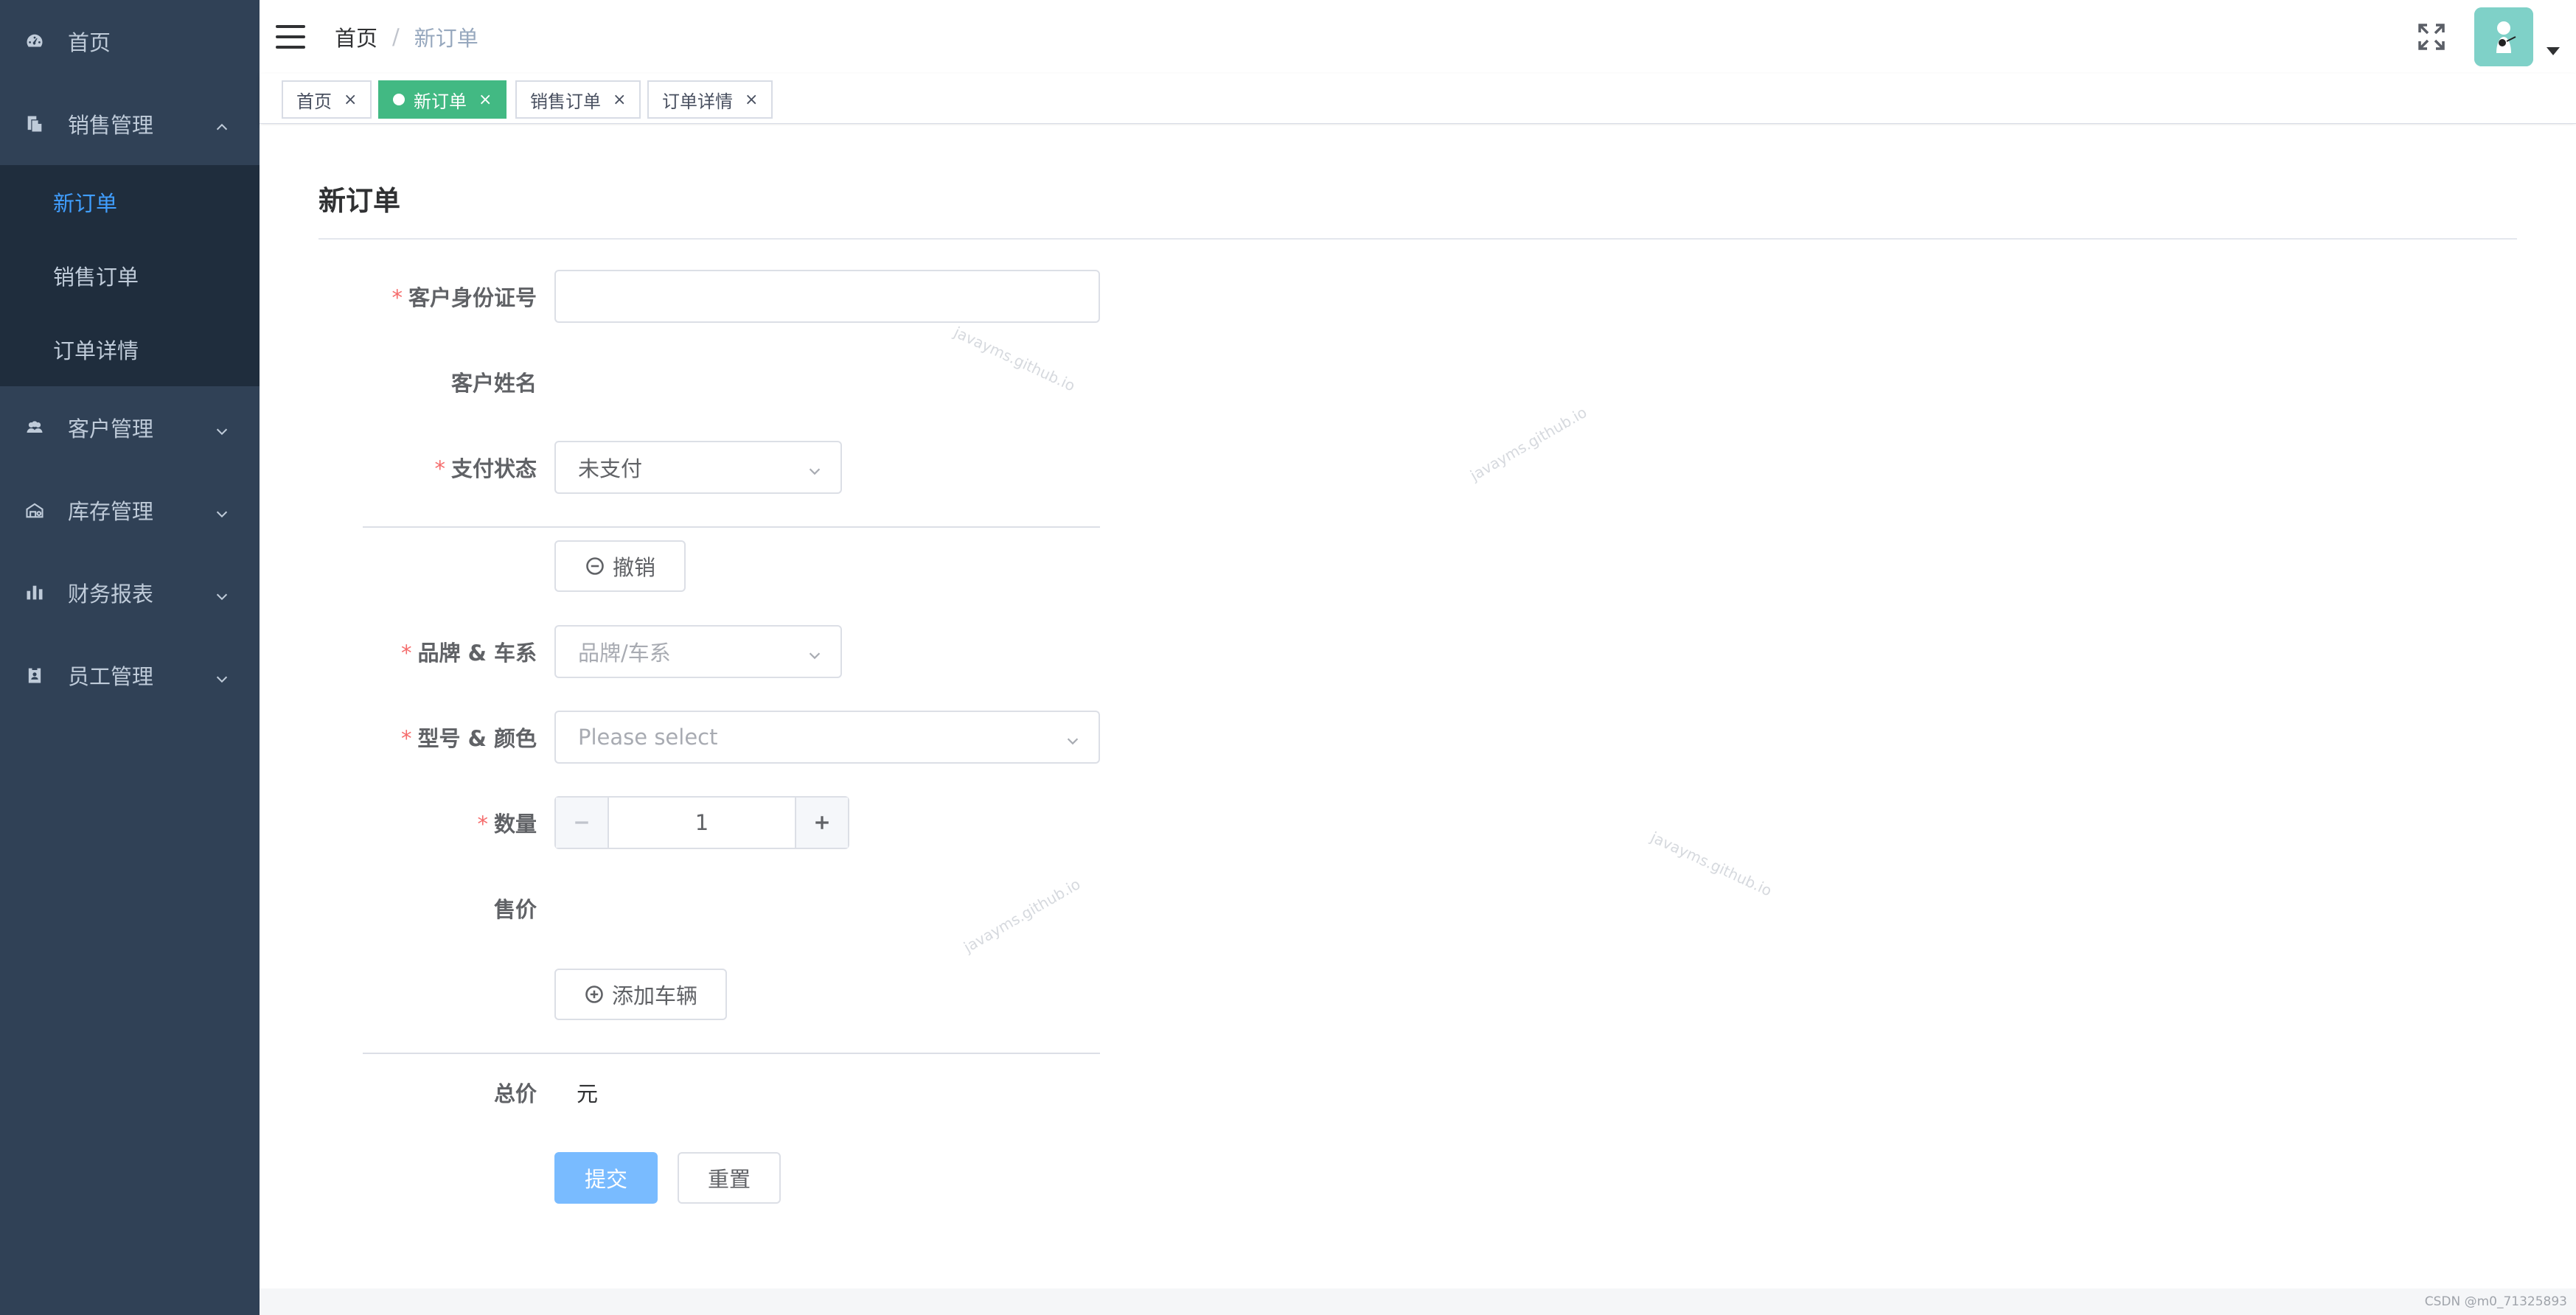 The image size is (2576, 1315). I want to click on footer-credit: CSDN @m0_71325893, so click(2495, 1301).